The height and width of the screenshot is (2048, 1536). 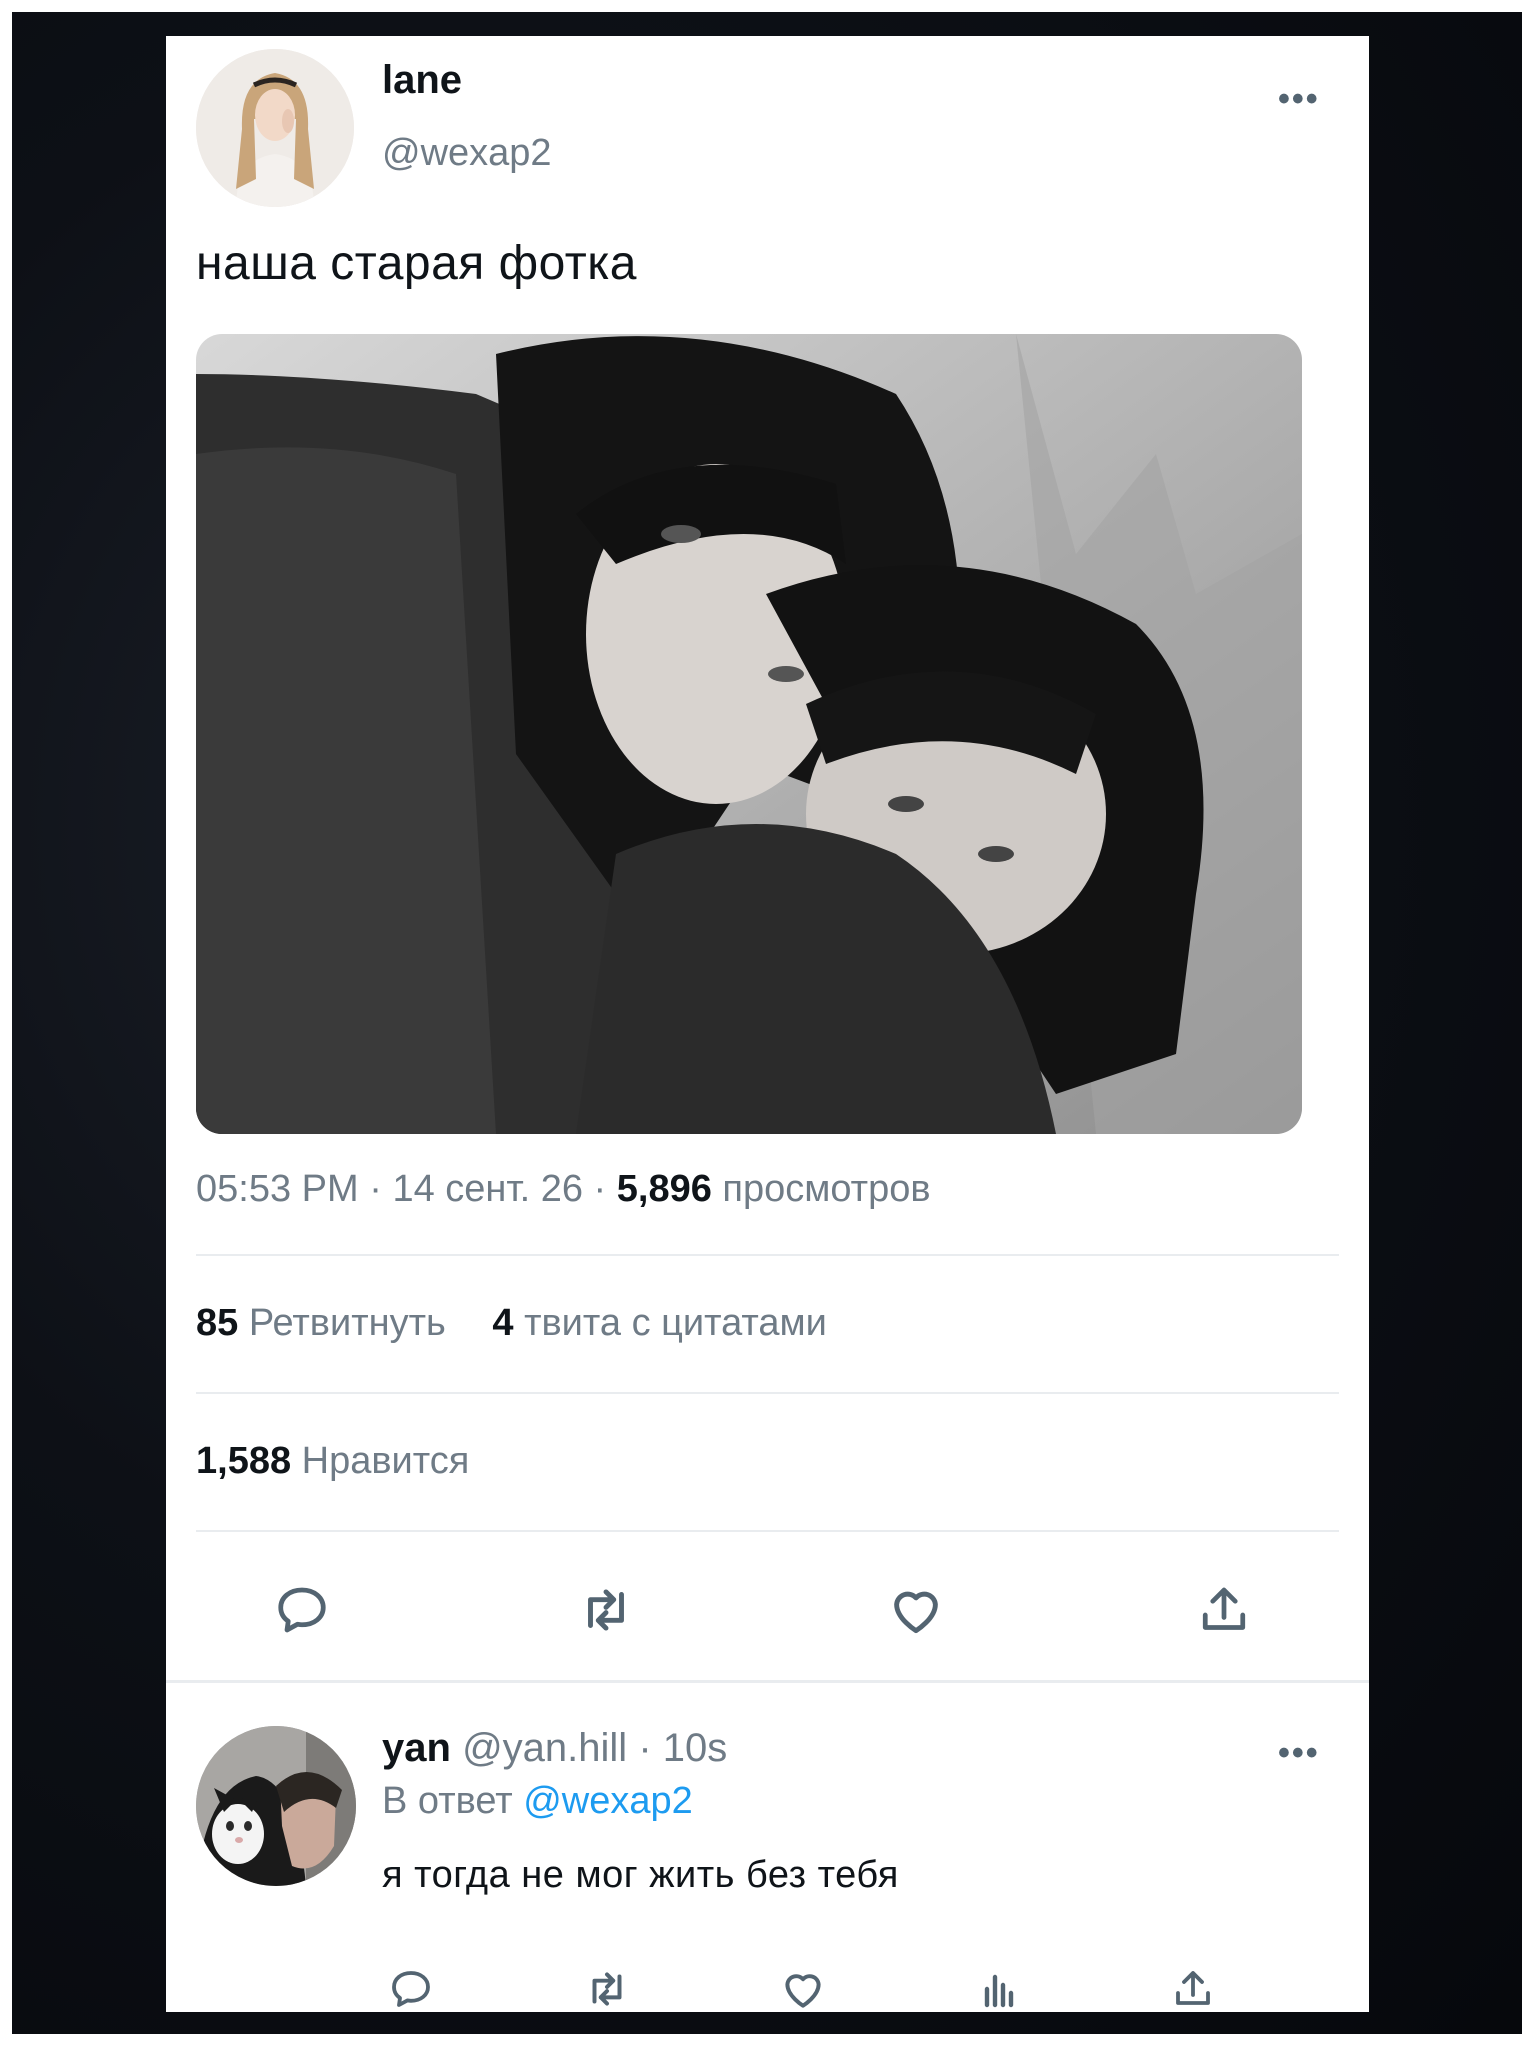 I want to click on quotes-count: 4, so click(x=503, y=1323).